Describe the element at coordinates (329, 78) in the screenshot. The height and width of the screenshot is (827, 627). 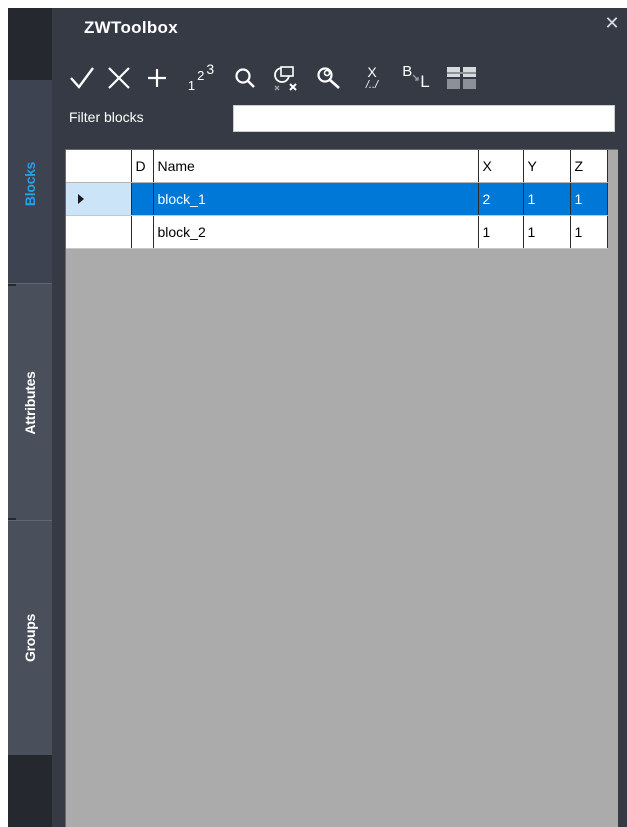
I see `find-replace-icon` at that location.